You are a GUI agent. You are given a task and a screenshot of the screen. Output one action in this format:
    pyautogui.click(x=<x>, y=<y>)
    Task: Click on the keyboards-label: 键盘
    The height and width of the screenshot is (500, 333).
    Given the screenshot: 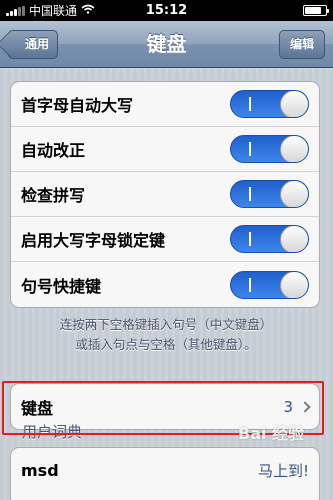 What is the action you would take?
    pyautogui.click(x=37, y=408)
    